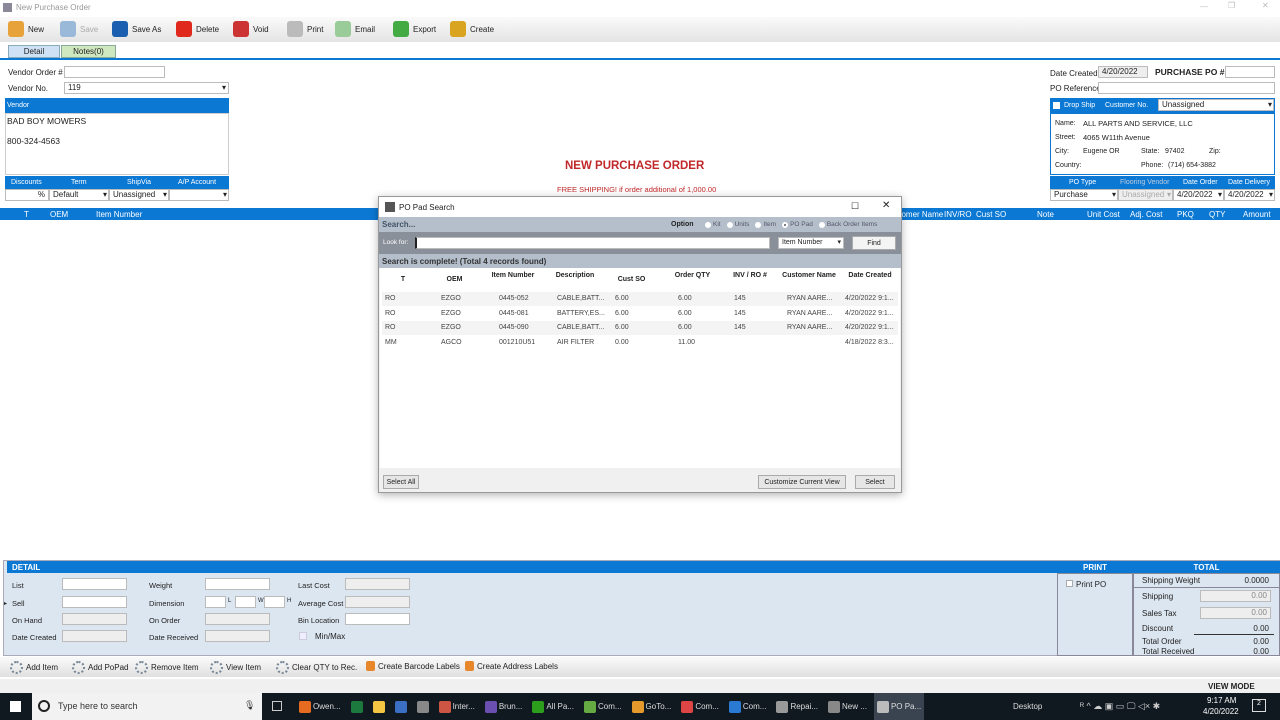  Describe the element at coordinates (235, 667) in the screenshot. I see `view-item-button: View Item` at that location.